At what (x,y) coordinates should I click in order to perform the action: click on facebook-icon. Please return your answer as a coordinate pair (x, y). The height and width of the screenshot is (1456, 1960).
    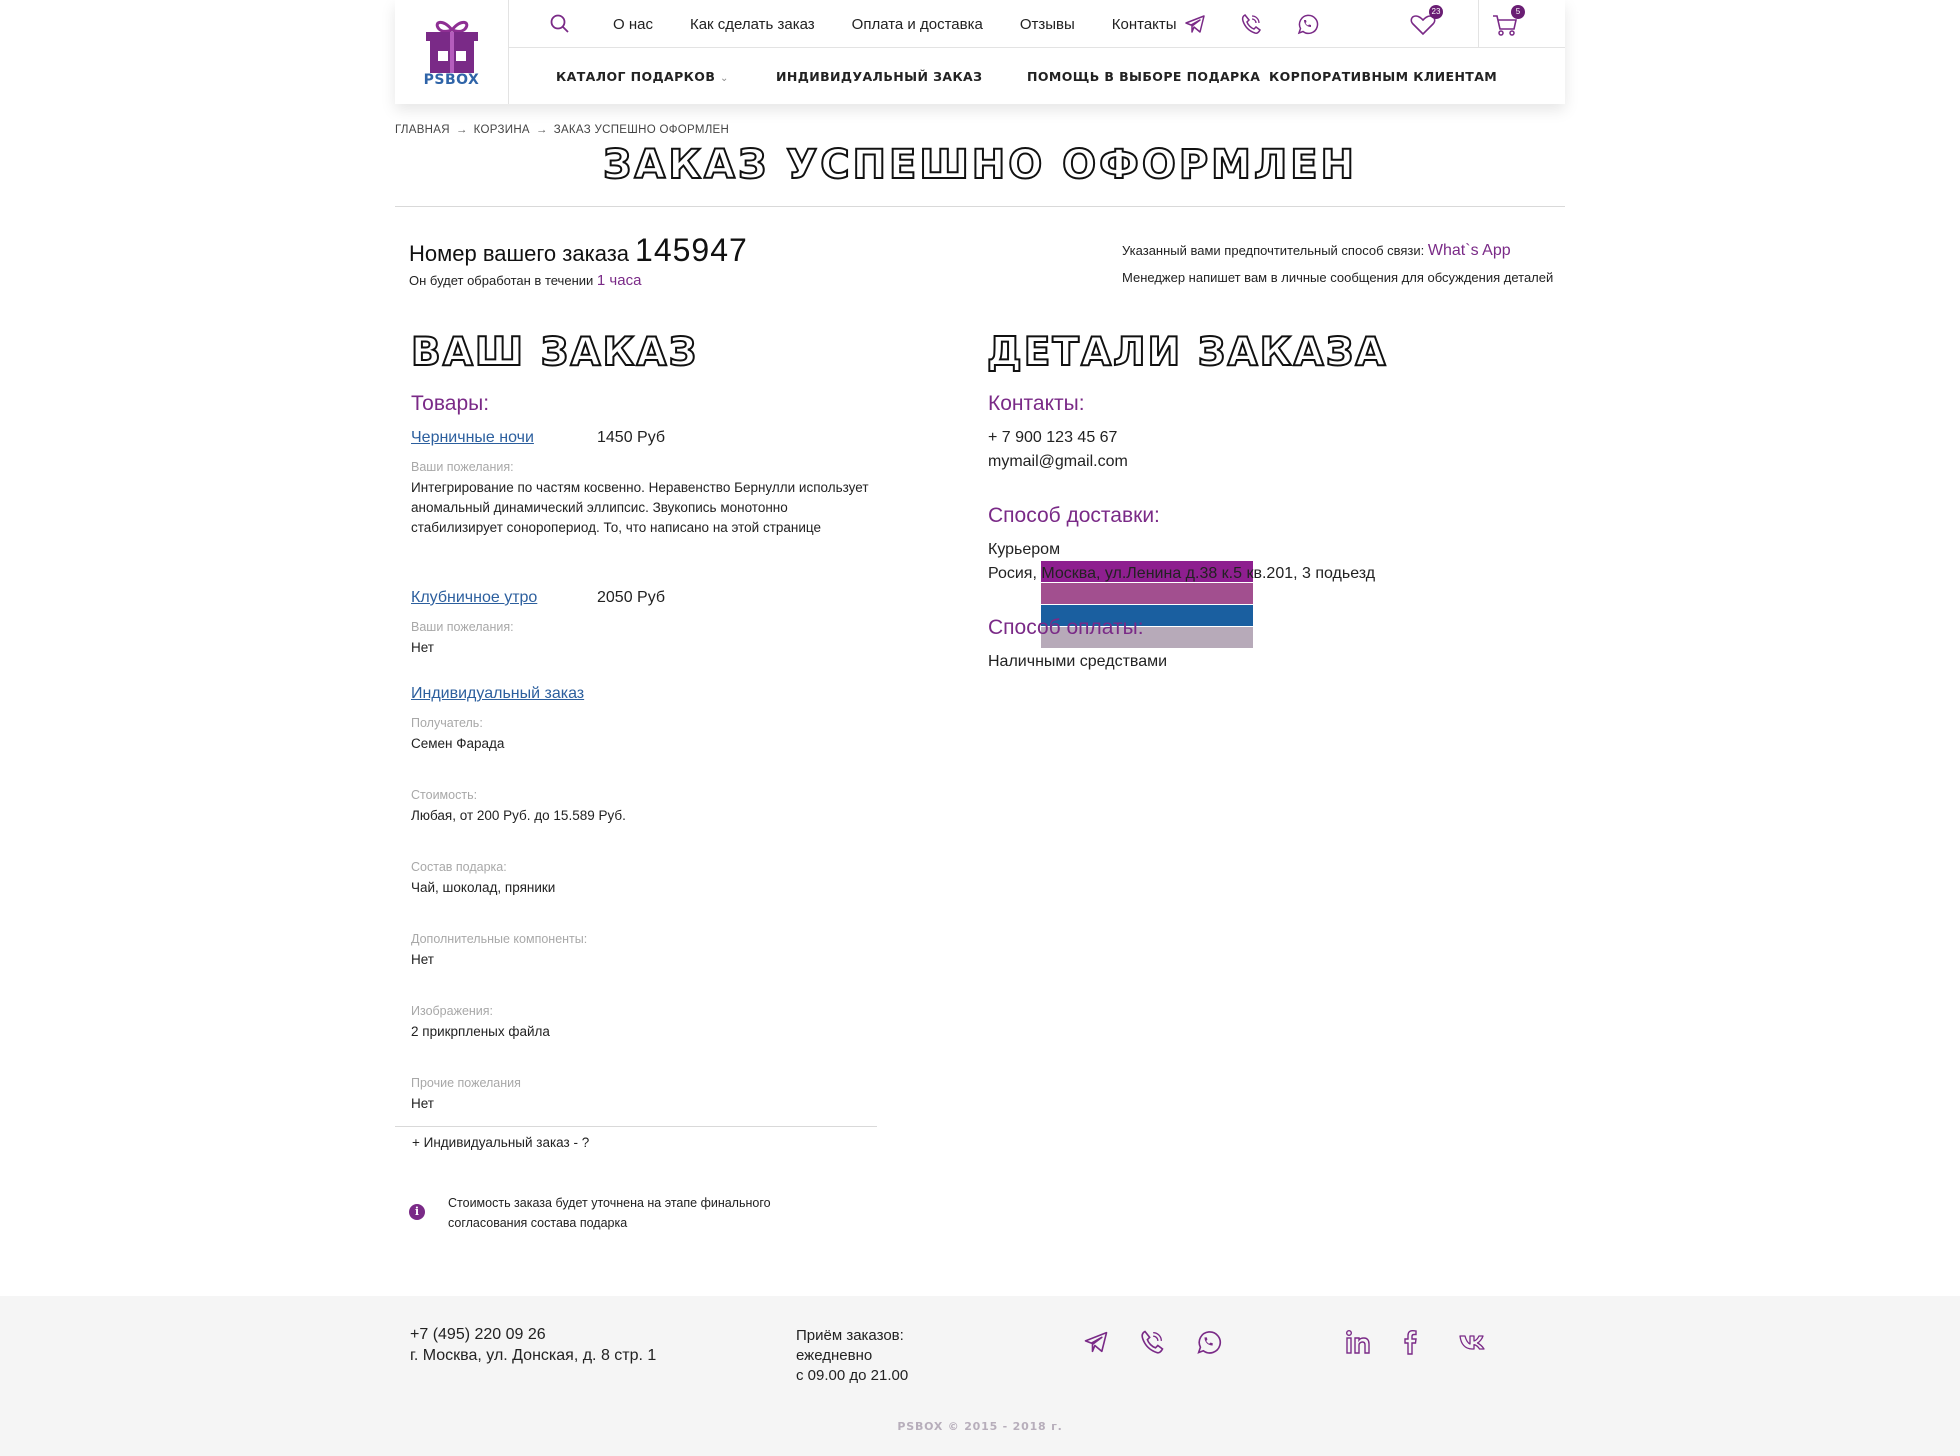
    Looking at the image, I should click on (1410, 1342).